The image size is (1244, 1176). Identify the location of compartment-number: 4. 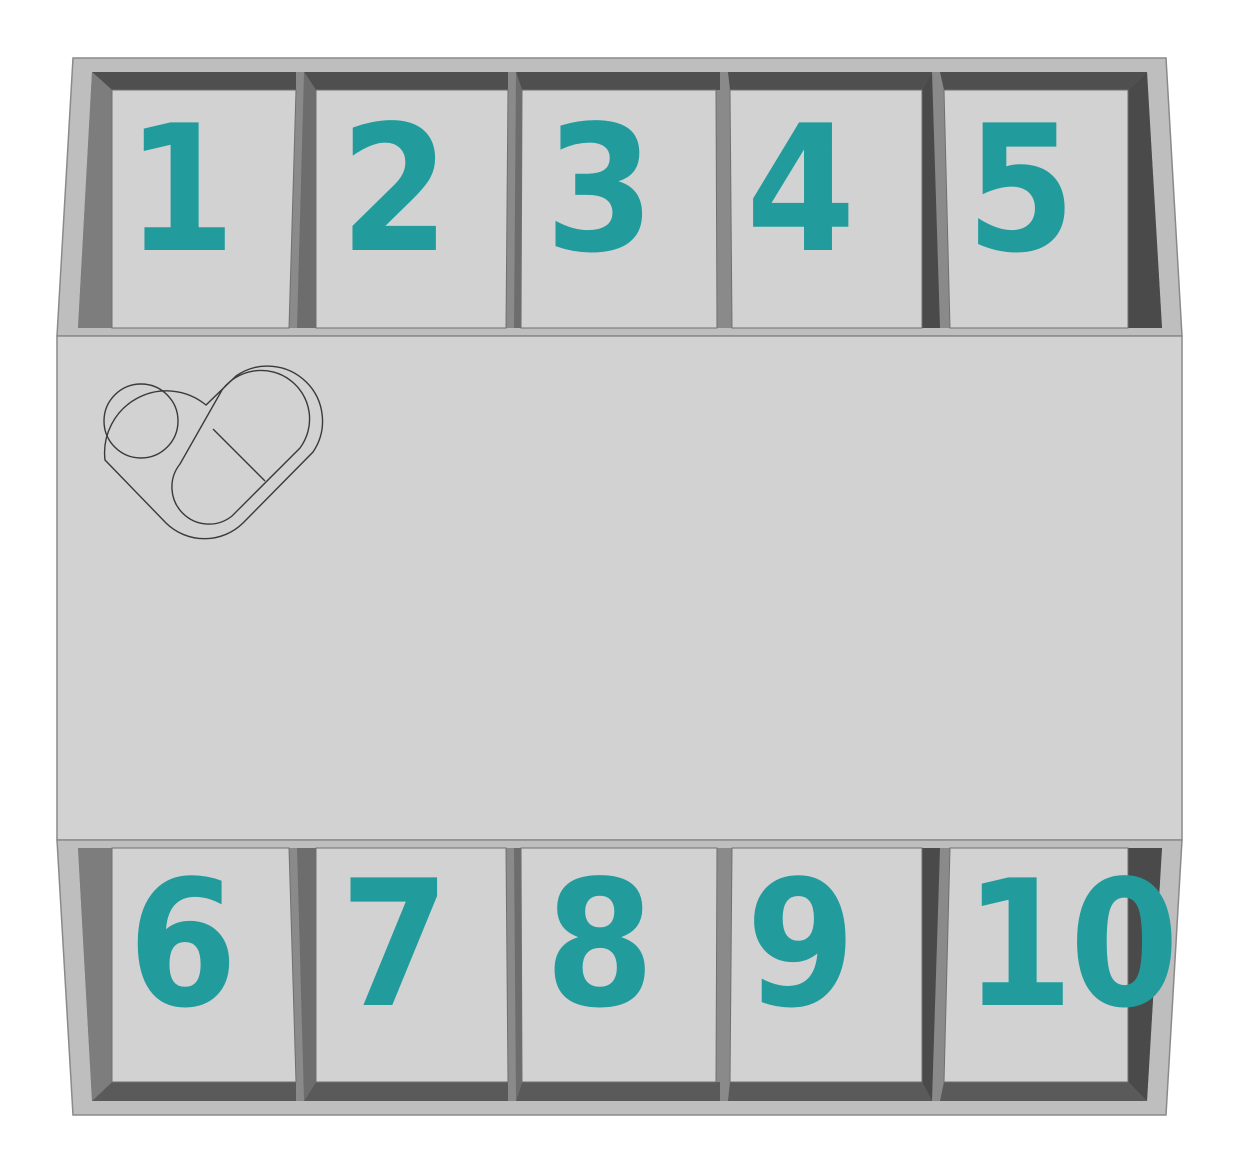
(799, 190).